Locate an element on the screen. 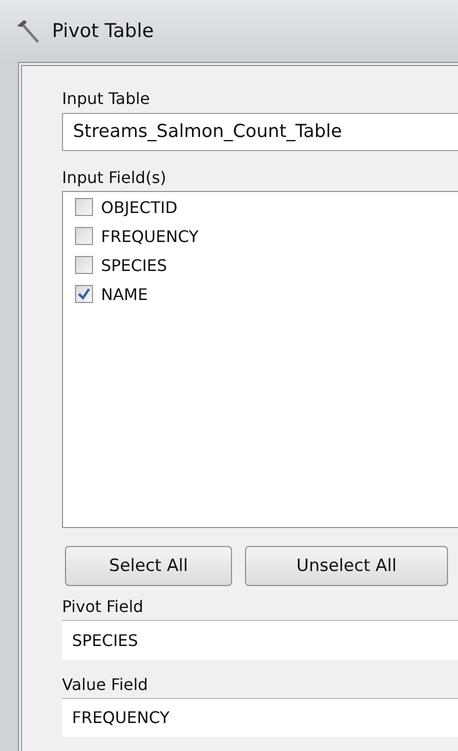 This screenshot has width=458, height=751. input-field: FREQUENCY is located at coordinates (260, 718).